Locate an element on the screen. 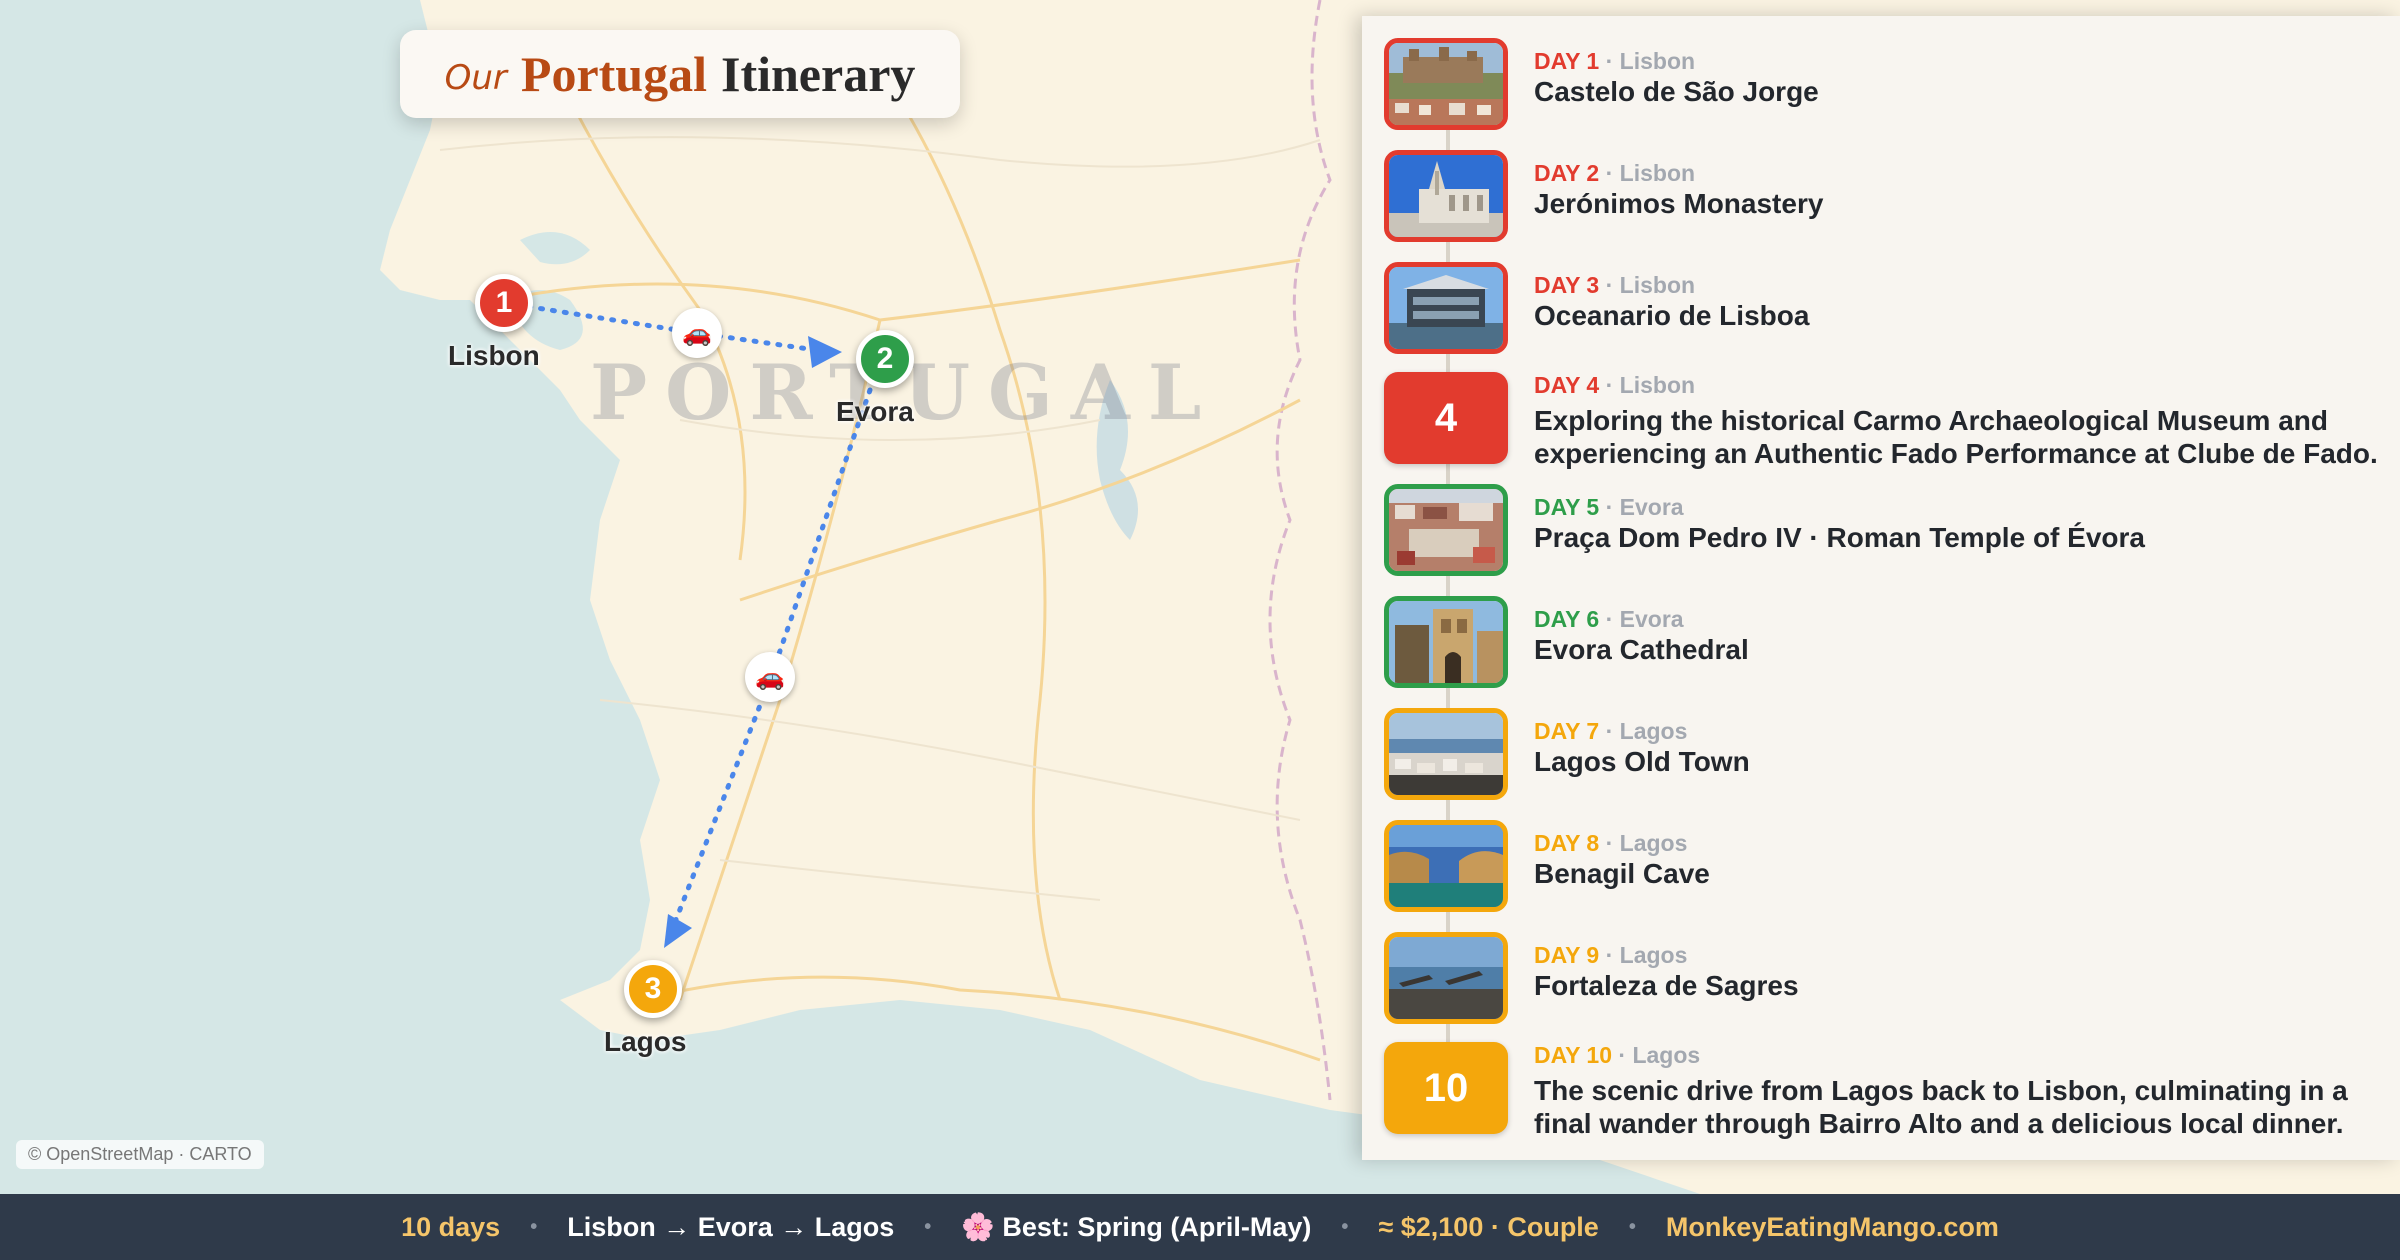  trip-duration: 10 days is located at coordinates (451, 1226).